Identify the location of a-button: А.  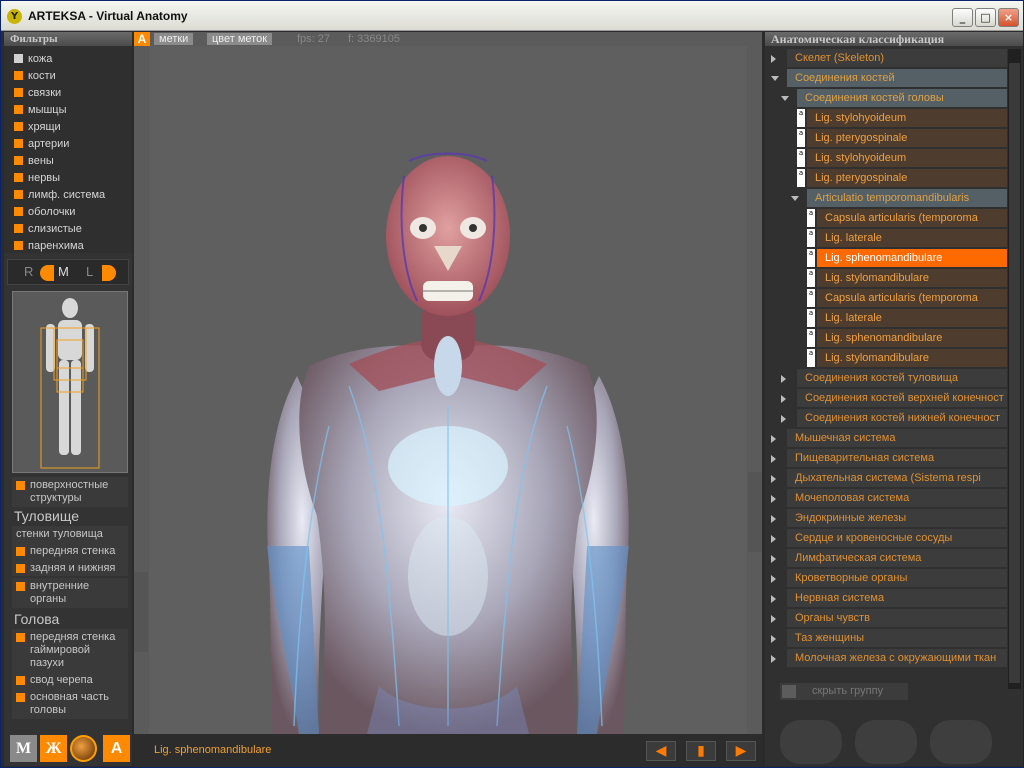
(116, 748).